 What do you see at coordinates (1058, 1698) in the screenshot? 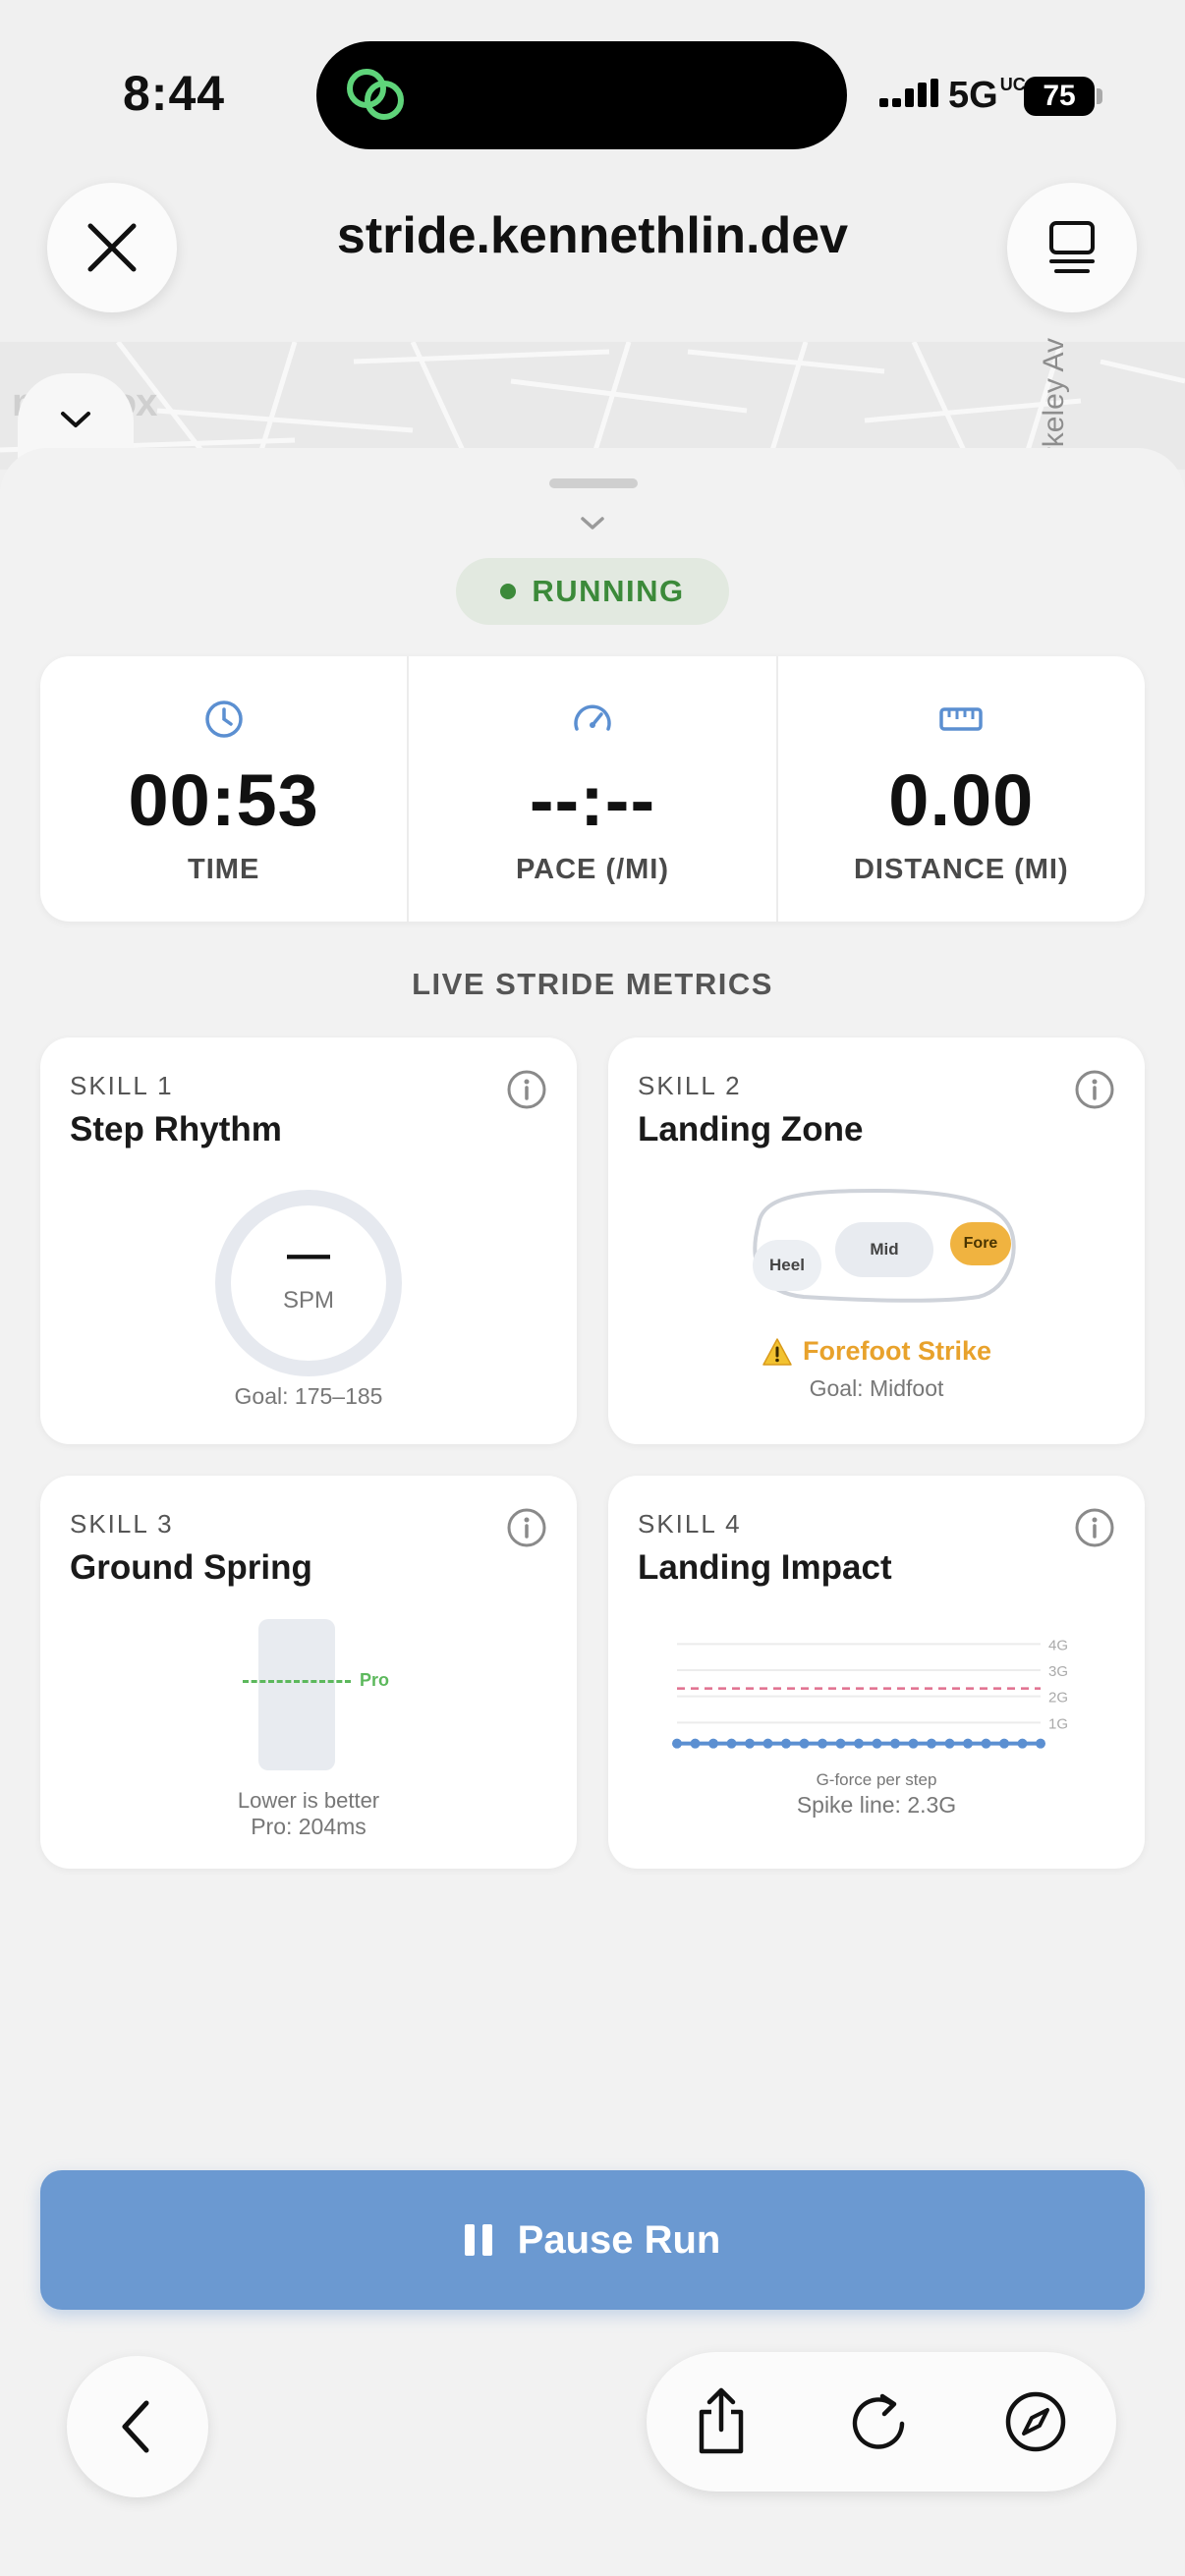
I see `y-tick-label: 2G` at bounding box center [1058, 1698].